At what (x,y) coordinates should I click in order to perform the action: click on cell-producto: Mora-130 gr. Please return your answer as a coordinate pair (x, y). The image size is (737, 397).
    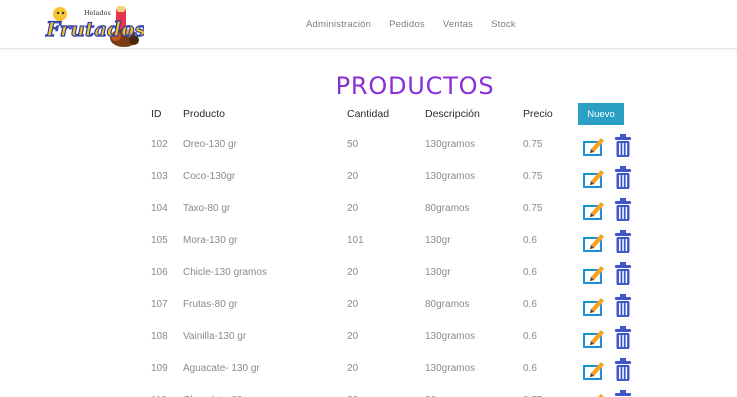
    Looking at the image, I should click on (210, 240).